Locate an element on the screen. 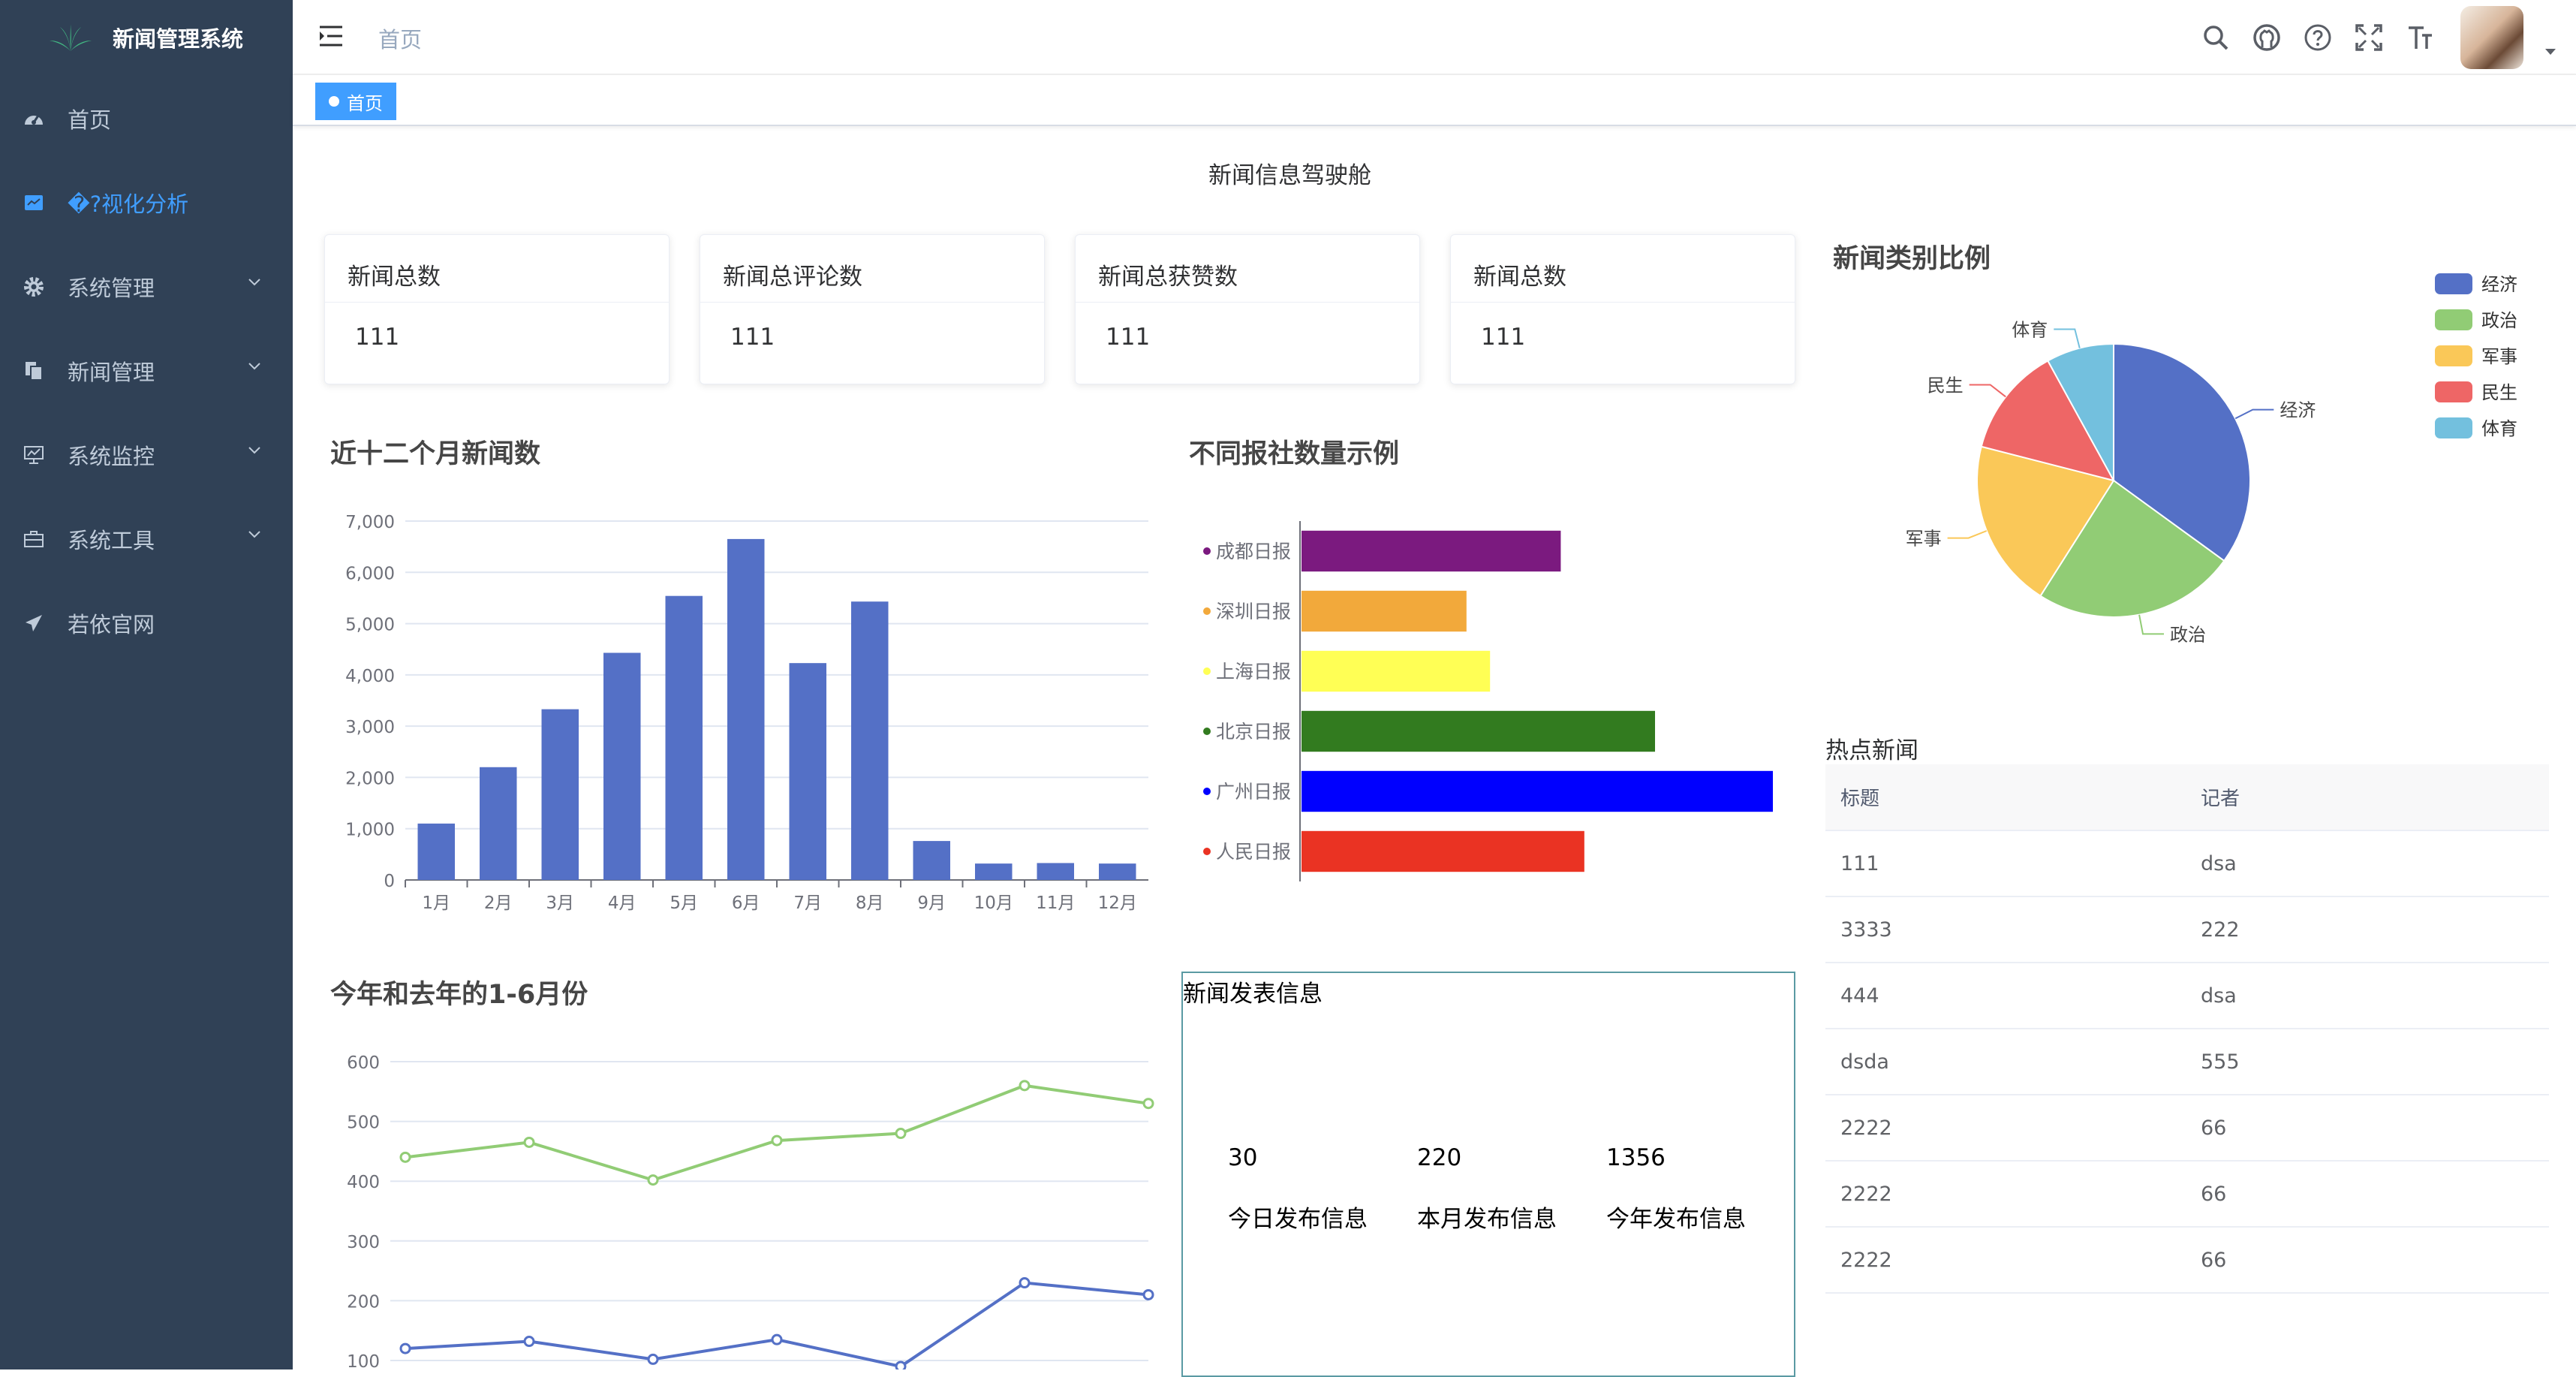 The width and height of the screenshot is (2576, 1377). y-tick-label: 北京日报 is located at coordinates (1253, 732).